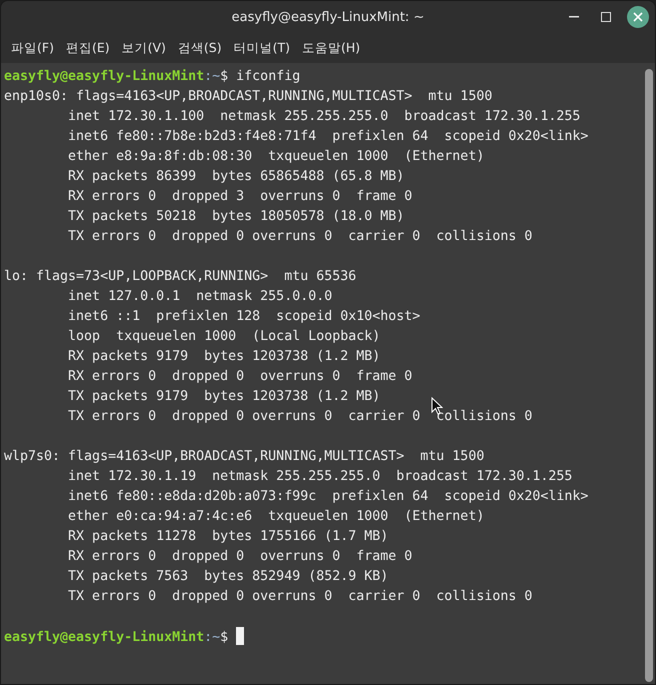 This screenshot has height=685, width=656. What do you see at coordinates (327, 136) in the screenshot?
I see `output-line: inet6 fe80::7b8e:b2d3:f4e8:71f4 prefixlen 64 scopeid 0x20<link>` at bounding box center [327, 136].